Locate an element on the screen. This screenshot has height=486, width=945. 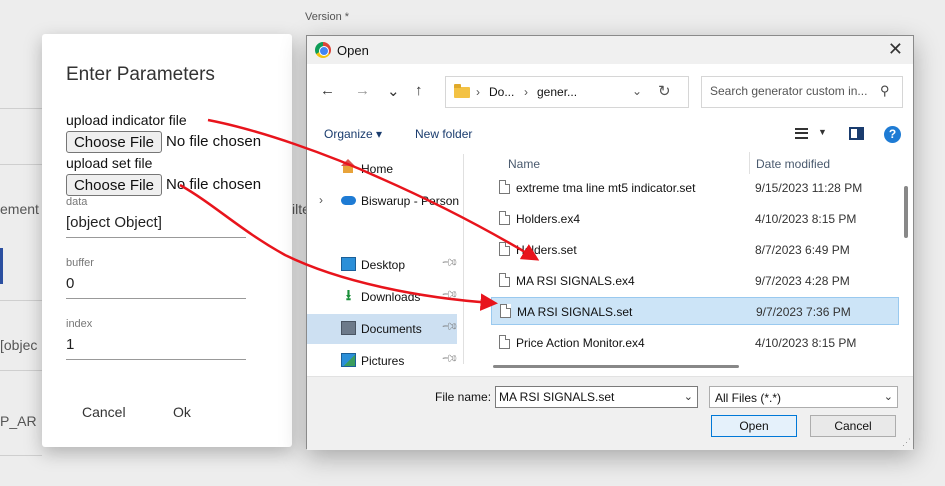
file-name-combobox: ⌄ is located at coordinates (596, 397).